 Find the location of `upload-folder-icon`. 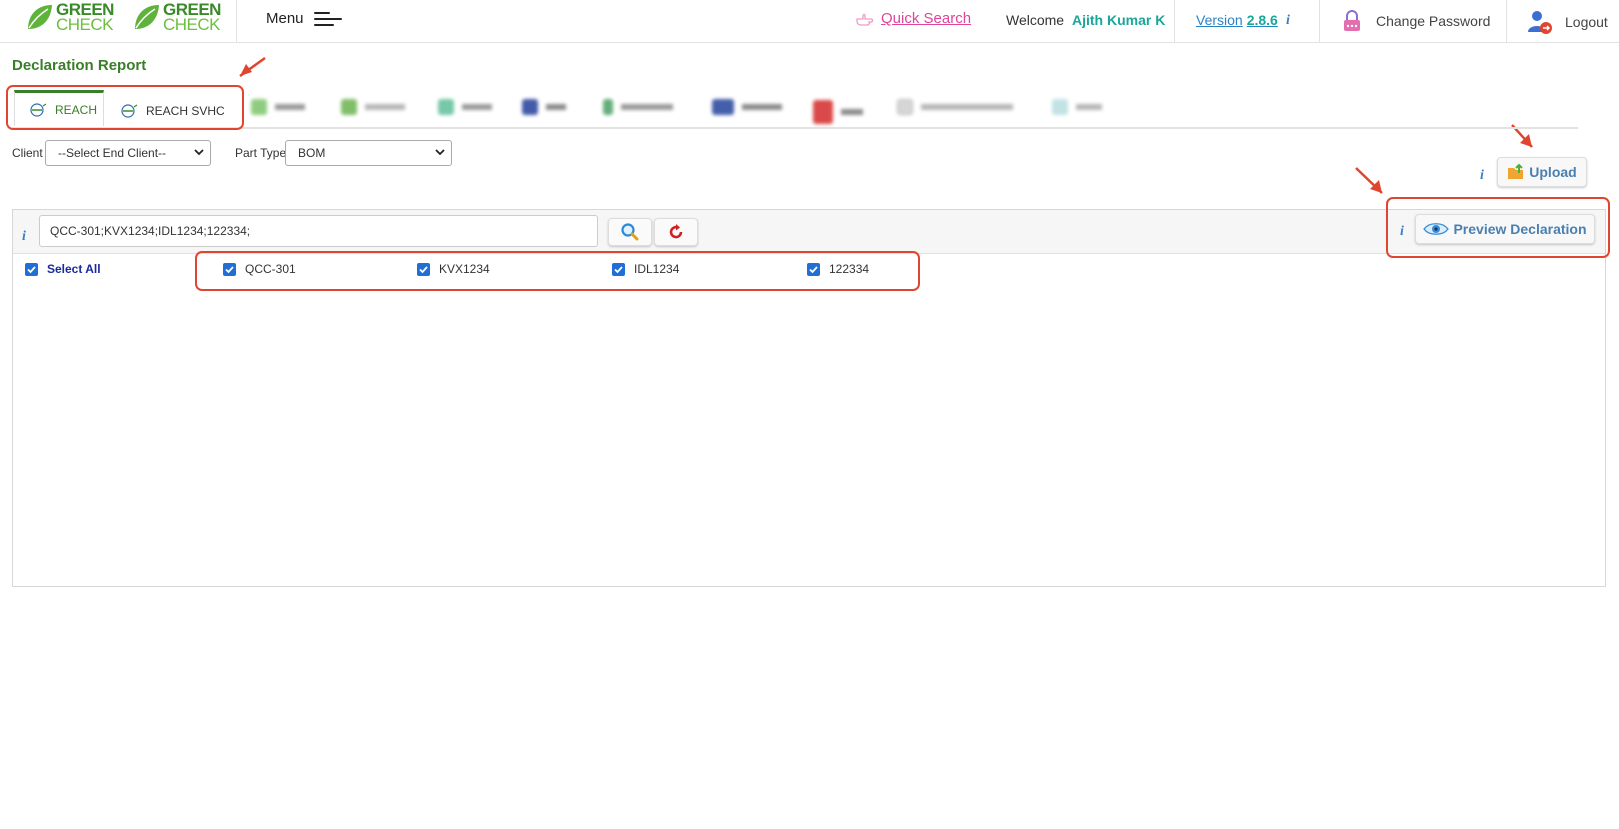

upload-folder-icon is located at coordinates (1516, 171).